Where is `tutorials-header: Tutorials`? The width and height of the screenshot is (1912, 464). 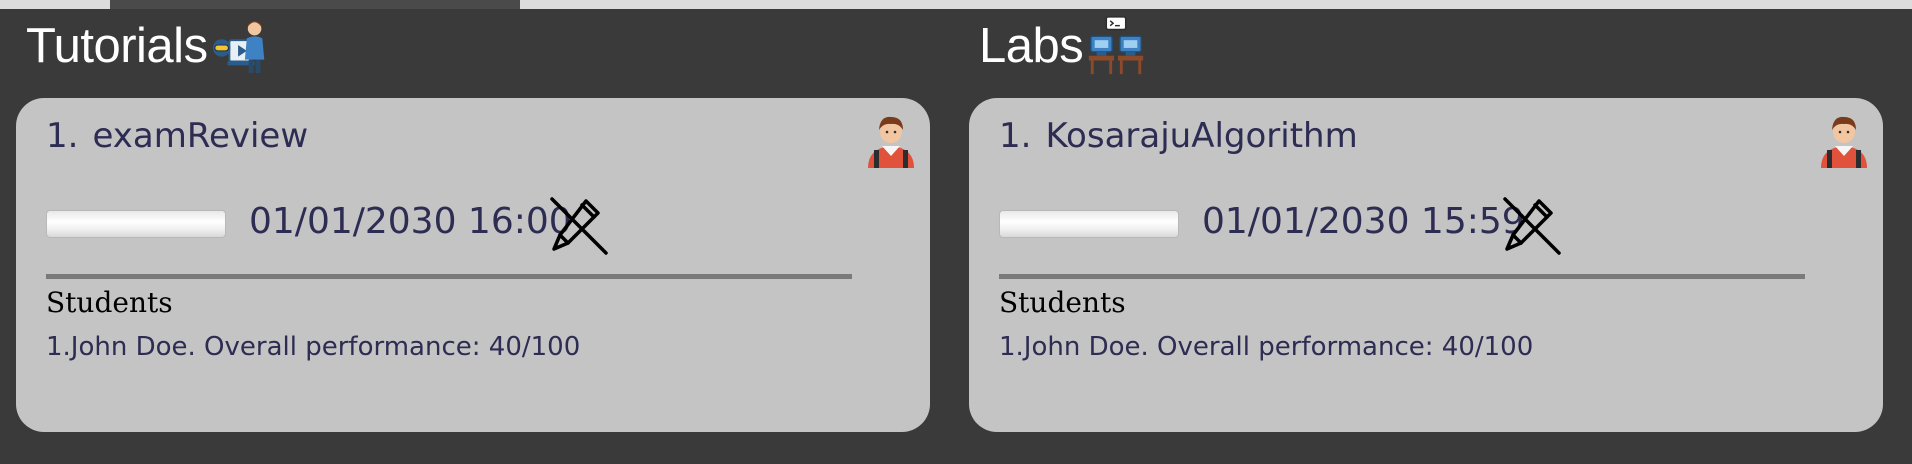
tutorials-header: Tutorials is located at coordinates (149, 46).